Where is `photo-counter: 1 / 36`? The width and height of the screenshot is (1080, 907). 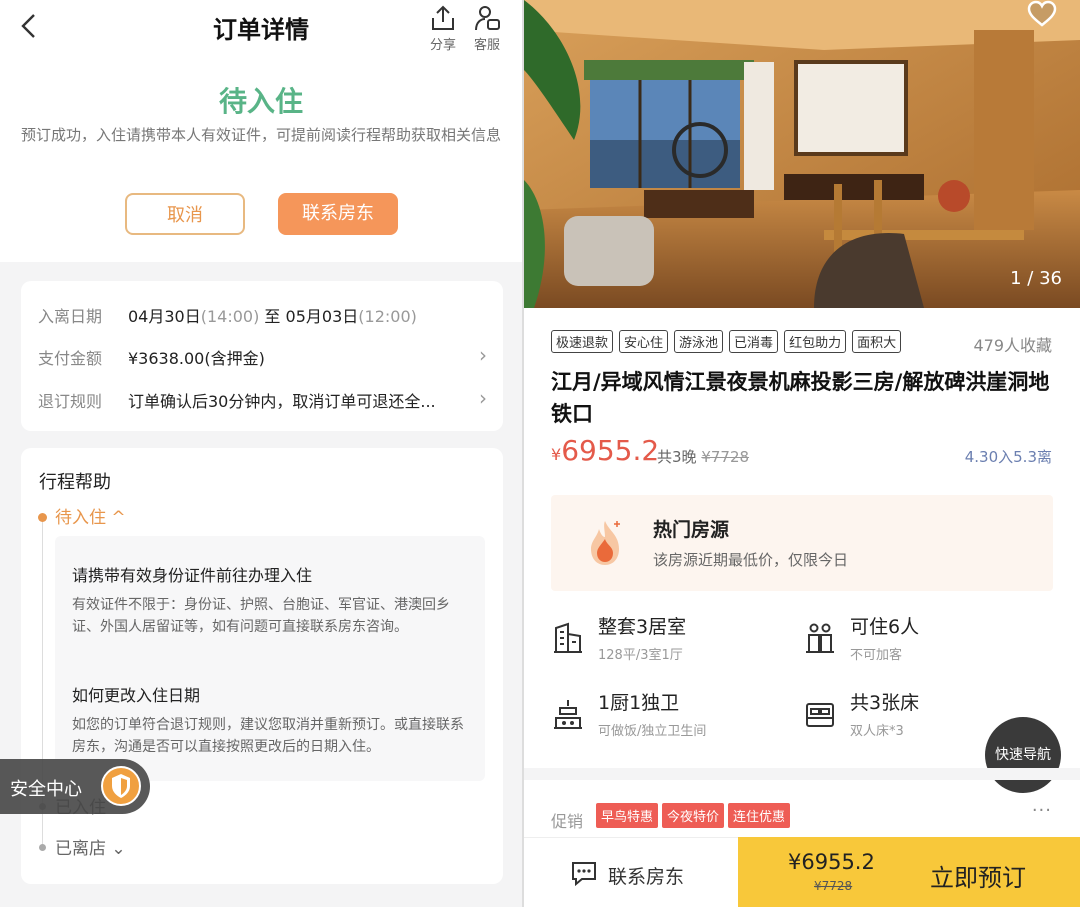
photo-counter: 1 / 36 is located at coordinates (1036, 278).